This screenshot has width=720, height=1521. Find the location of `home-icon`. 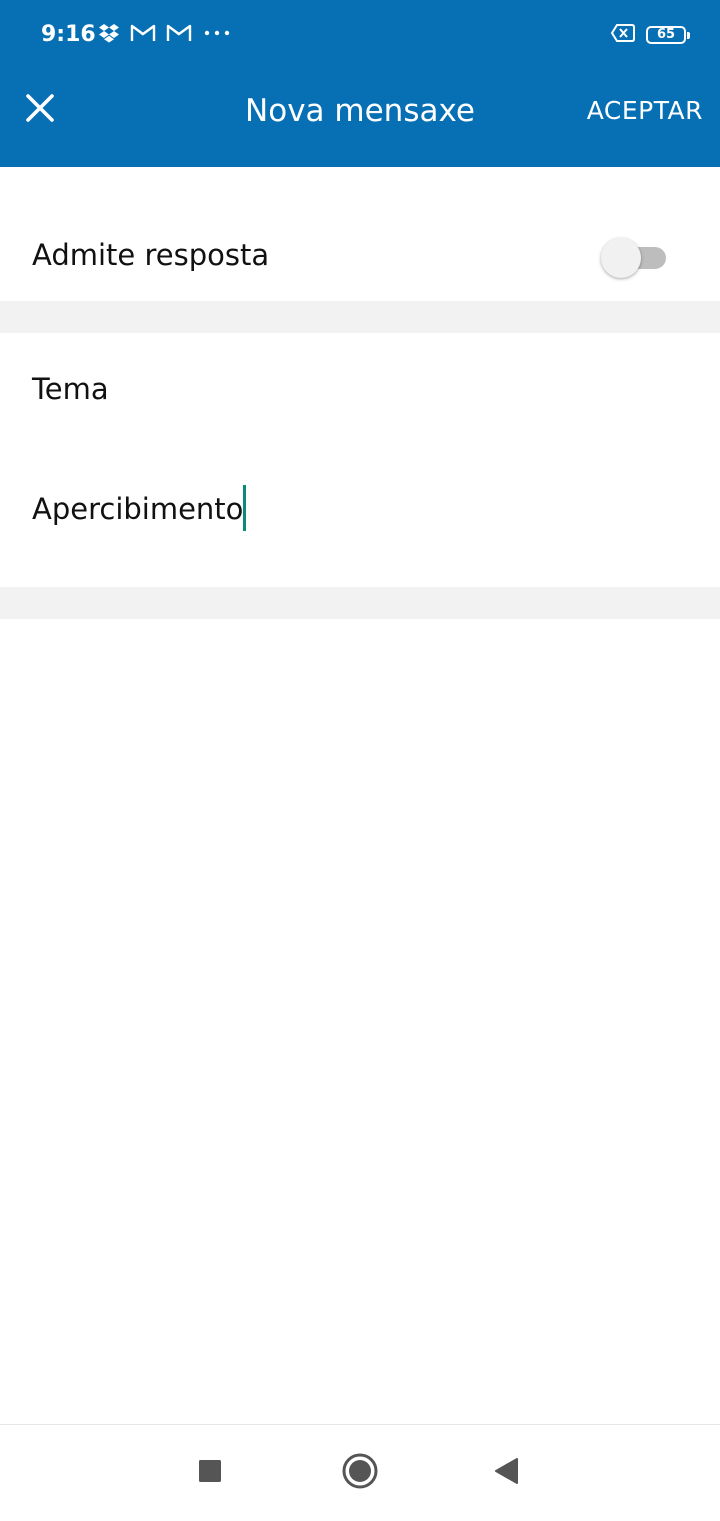

home-icon is located at coordinates (360, 1473).